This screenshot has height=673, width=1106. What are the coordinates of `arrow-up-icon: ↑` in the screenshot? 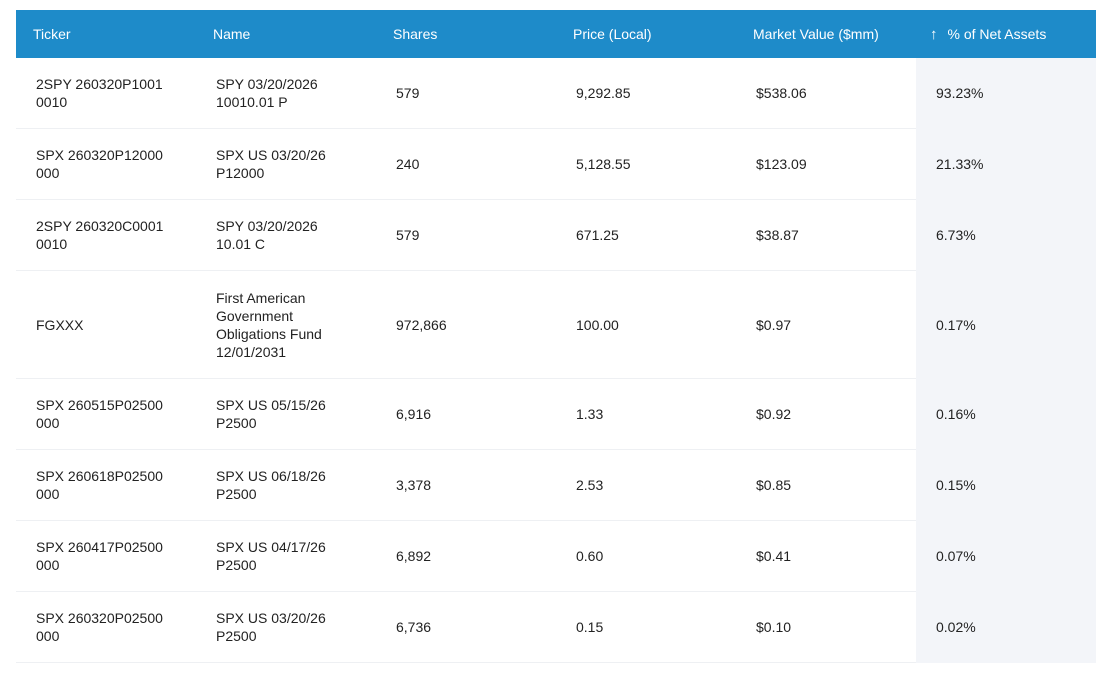 It's located at (934, 34).